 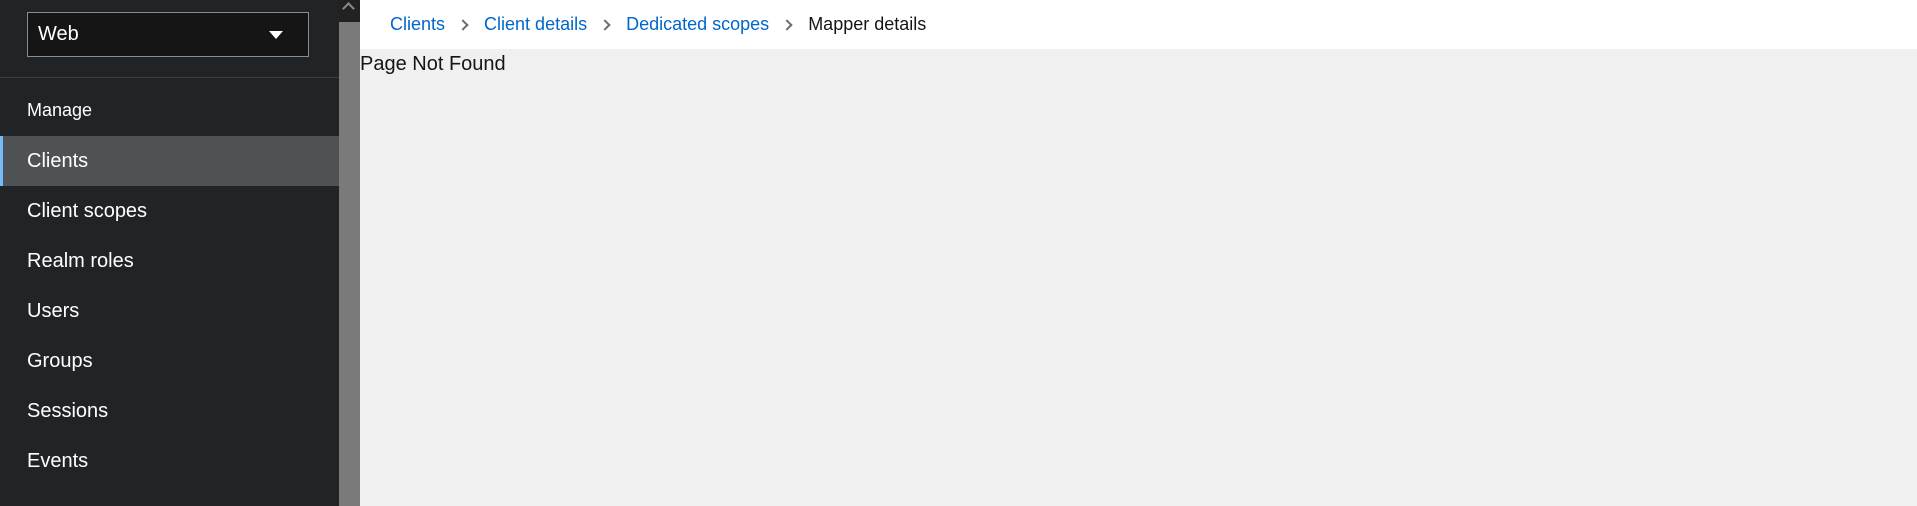 I want to click on breadcrumb-client-details: Client details, so click(x=535, y=24).